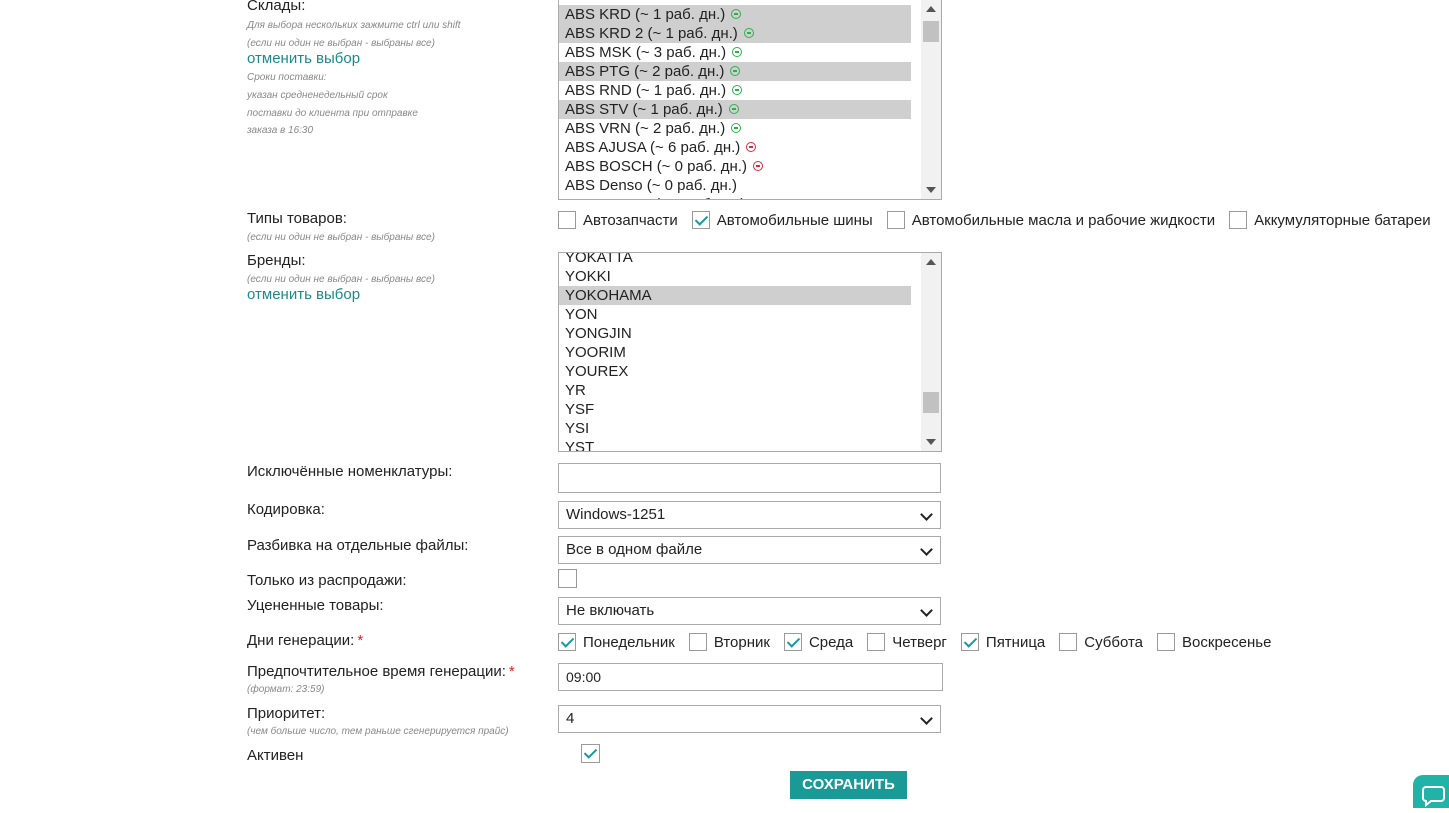 The height and width of the screenshot is (813, 1449). What do you see at coordinates (735, 390) in the screenshot?
I see `brand-option: YR` at bounding box center [735, 390].